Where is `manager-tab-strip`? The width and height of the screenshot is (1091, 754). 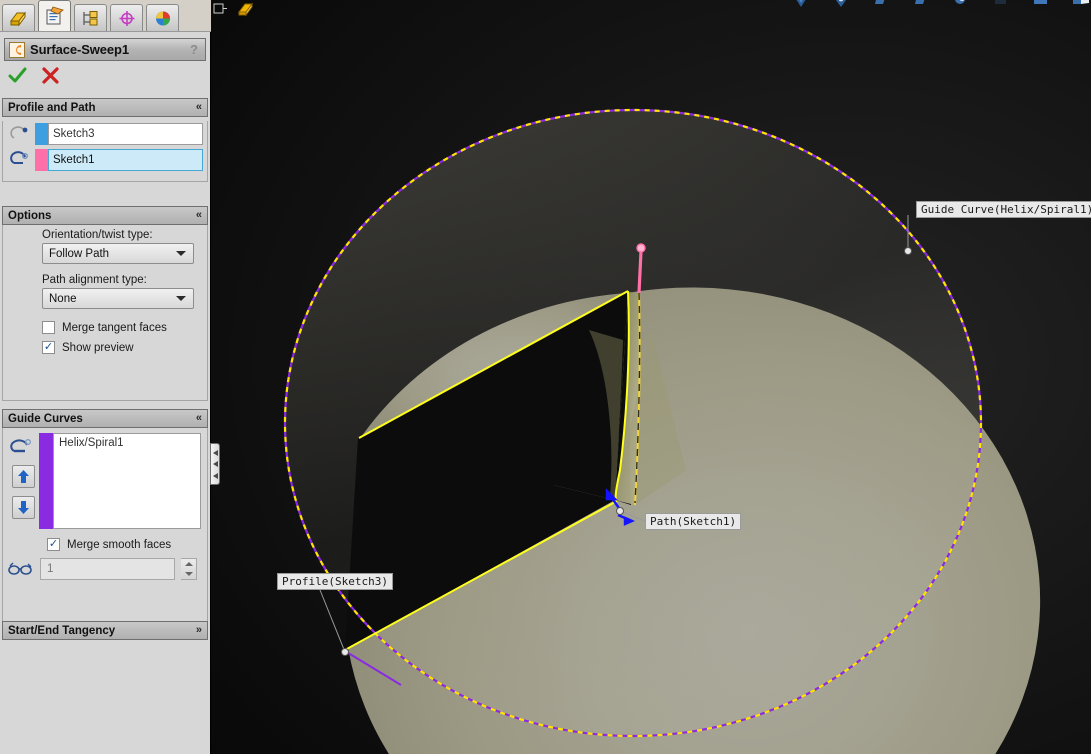
manager-tab-strip is located at coordinates (105, 16).